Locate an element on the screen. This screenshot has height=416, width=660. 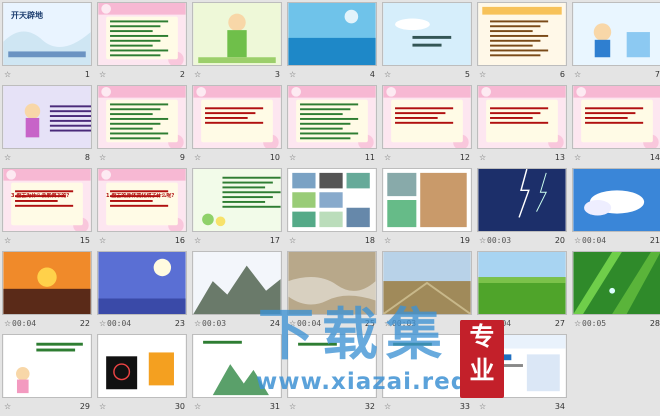
slide-cell: ☆ 29 is located at coordinates (49, 375).